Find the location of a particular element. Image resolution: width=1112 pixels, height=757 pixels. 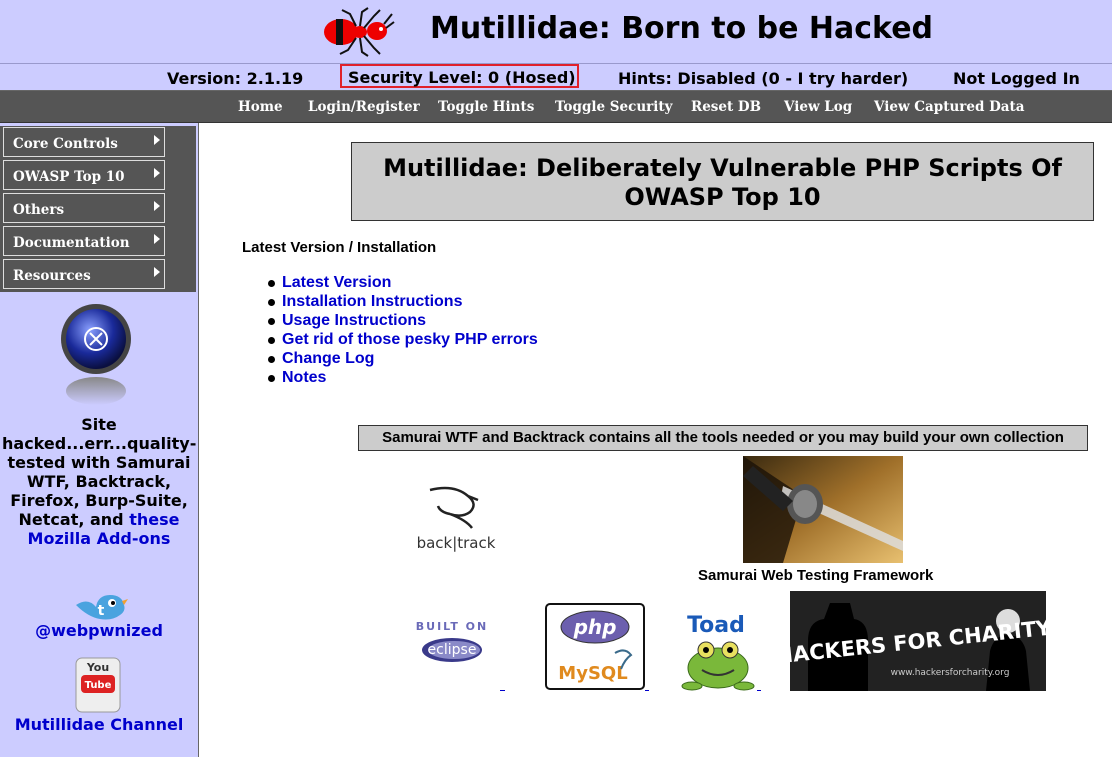

sidebar-item-resources: Resources is located at coordinates (84, 274).